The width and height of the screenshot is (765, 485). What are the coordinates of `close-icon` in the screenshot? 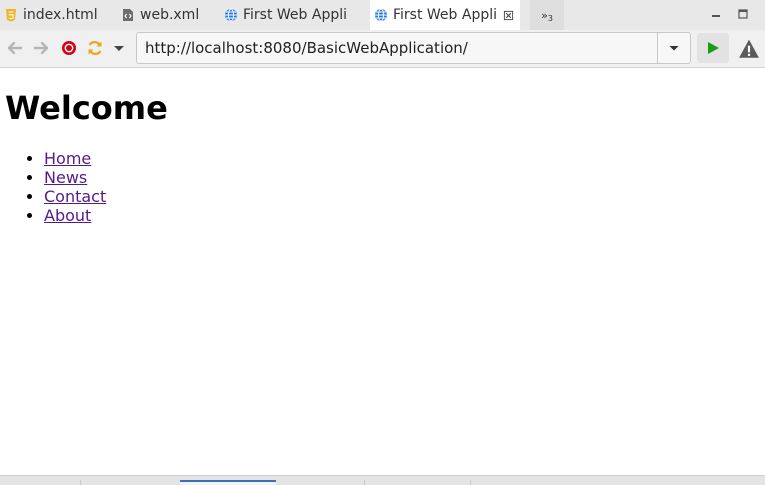 It's located at (508, 15).